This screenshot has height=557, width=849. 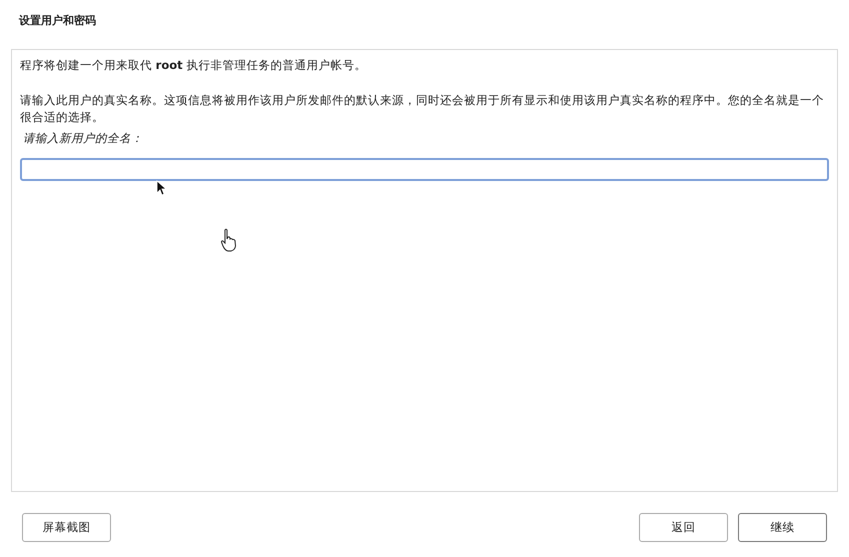 What do you see at coordinates (66, 527) in the screenshot?
I see `screenshot-button: 屏幕截图` at bounding box center [66, 527].